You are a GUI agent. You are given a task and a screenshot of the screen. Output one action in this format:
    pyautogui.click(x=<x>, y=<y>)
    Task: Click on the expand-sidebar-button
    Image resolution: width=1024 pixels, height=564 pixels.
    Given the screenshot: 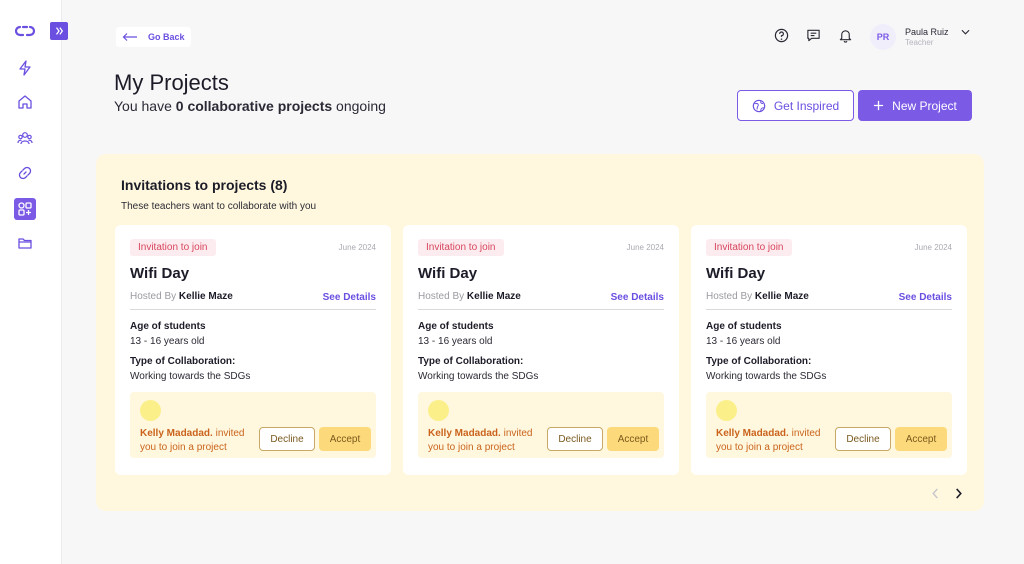 What is the action you would take?
    pyautogui.click(x=59, y=31)
    